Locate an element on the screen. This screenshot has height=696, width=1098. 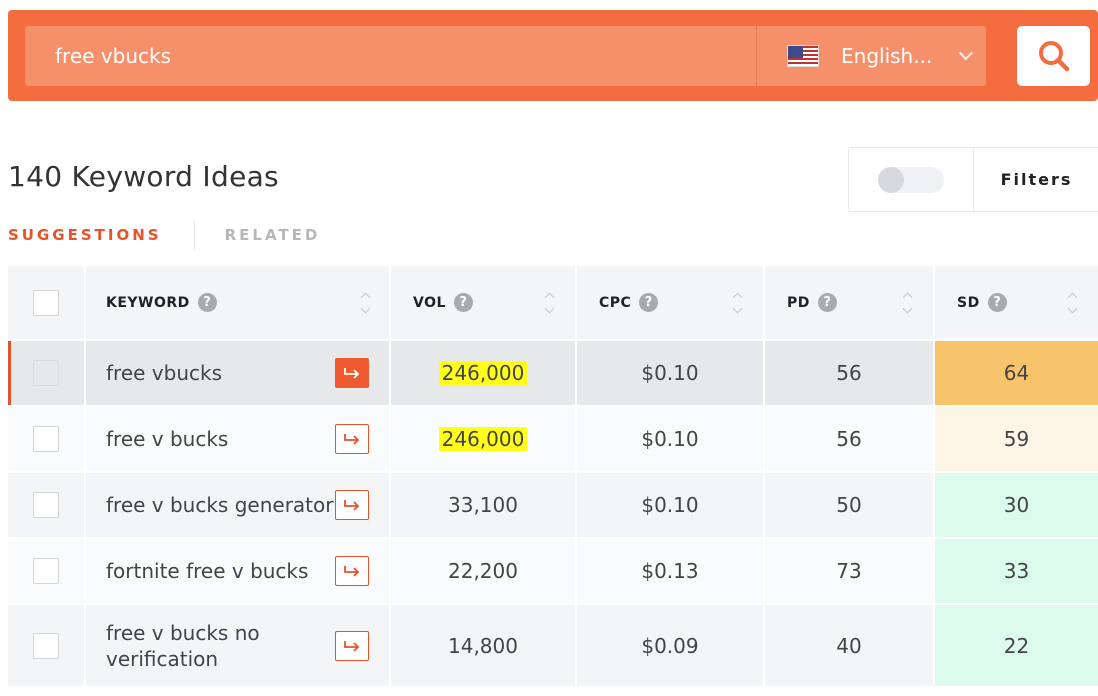
keyword-text: free v bucks generator is located at coordinates (219, 505).